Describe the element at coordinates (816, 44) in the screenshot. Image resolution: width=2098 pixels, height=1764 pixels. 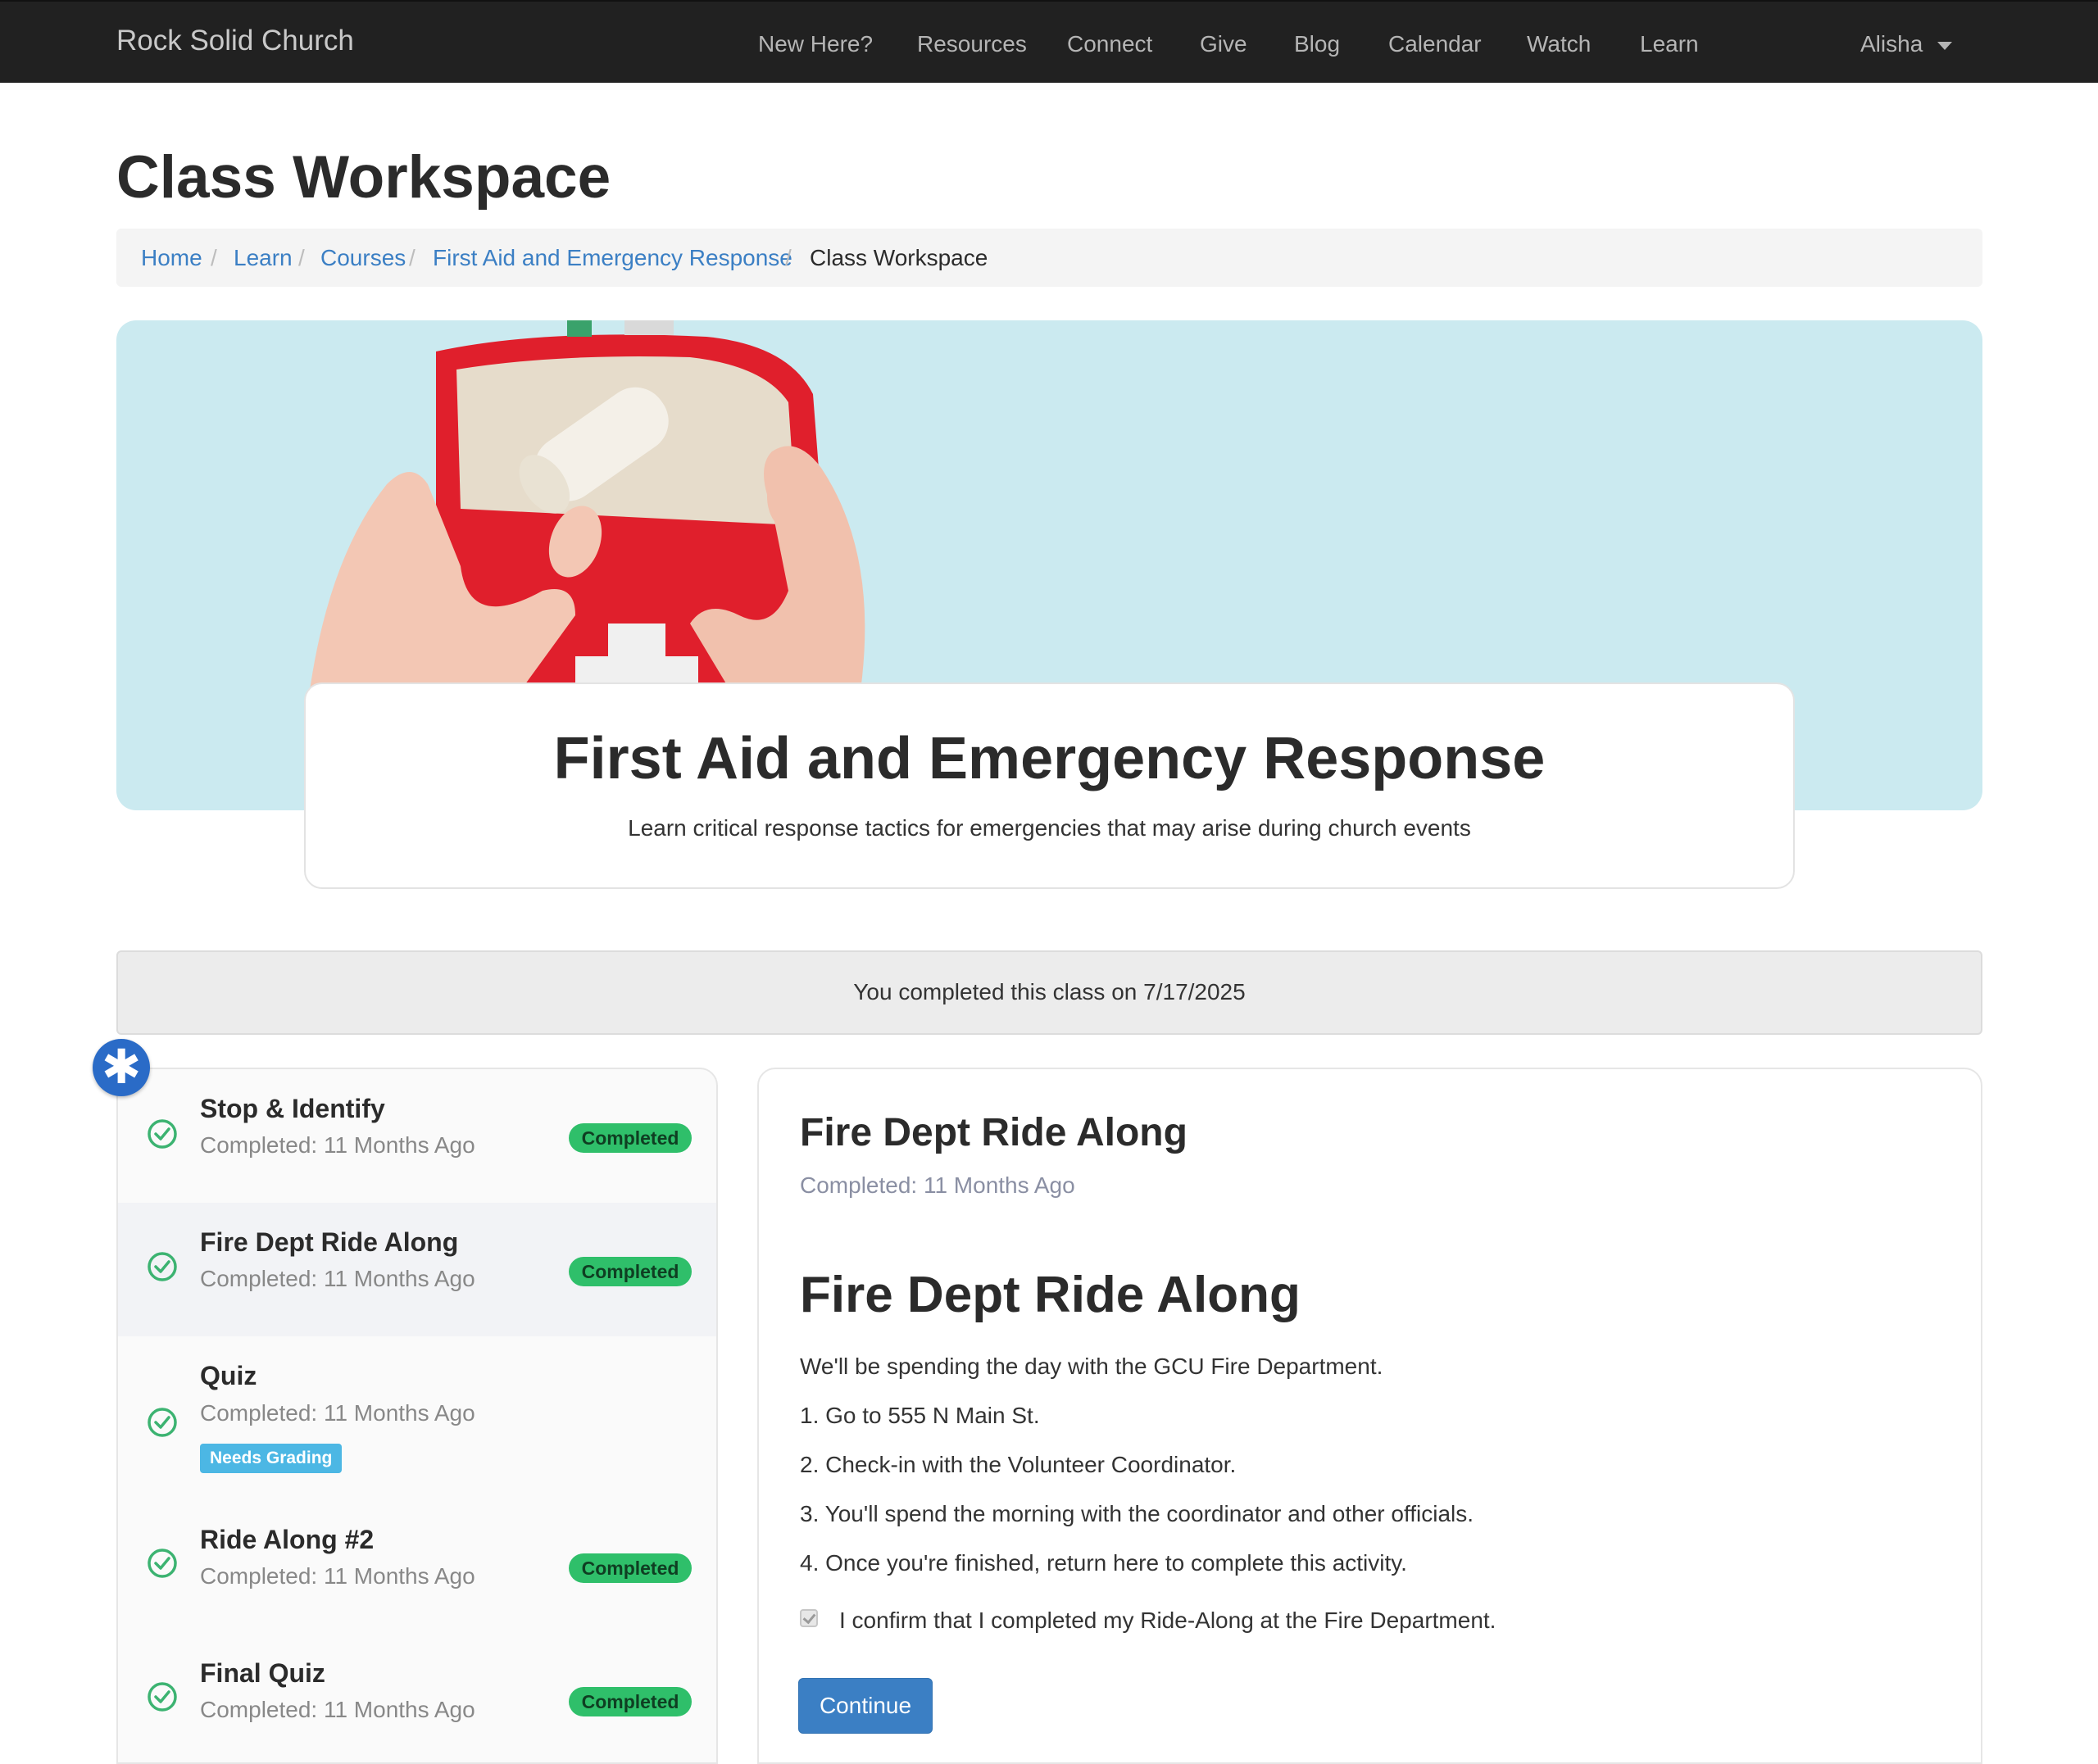
I see `nav-link-new-here: New Here?` at that location.